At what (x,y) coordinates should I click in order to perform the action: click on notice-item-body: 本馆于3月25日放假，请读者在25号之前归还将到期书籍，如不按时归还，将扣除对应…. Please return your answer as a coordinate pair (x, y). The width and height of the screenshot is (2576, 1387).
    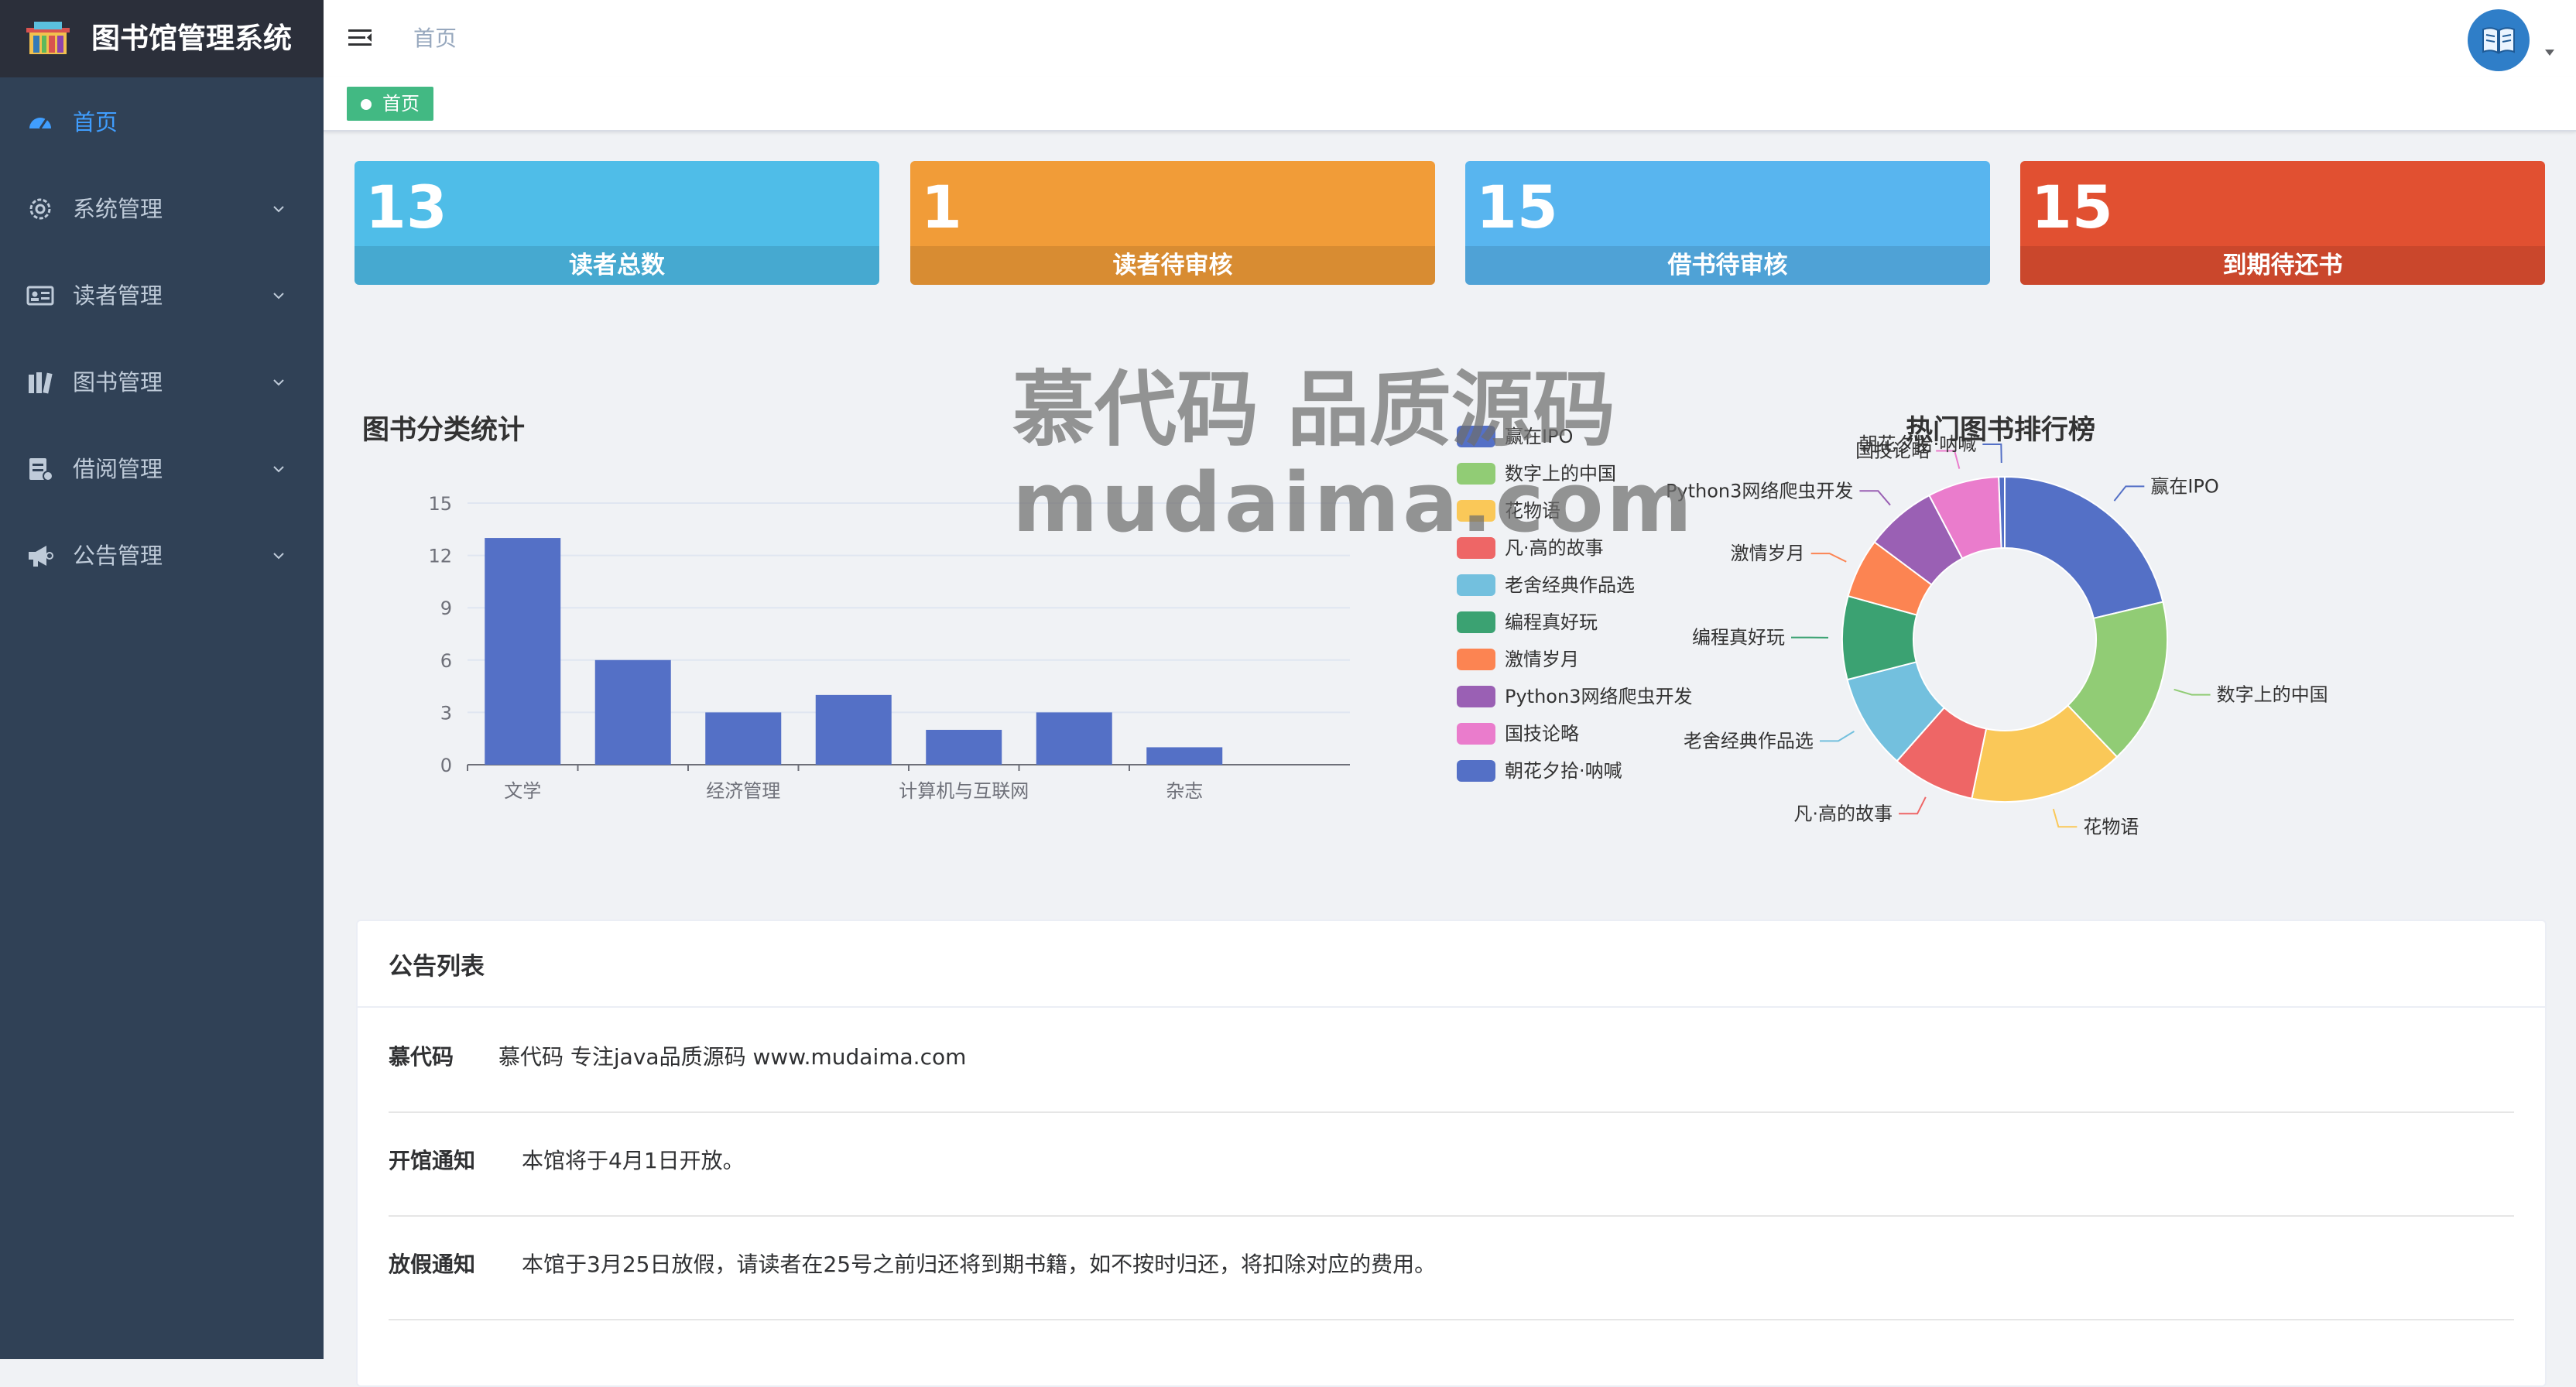
    Looking at the image, I should click on (979, 1265).